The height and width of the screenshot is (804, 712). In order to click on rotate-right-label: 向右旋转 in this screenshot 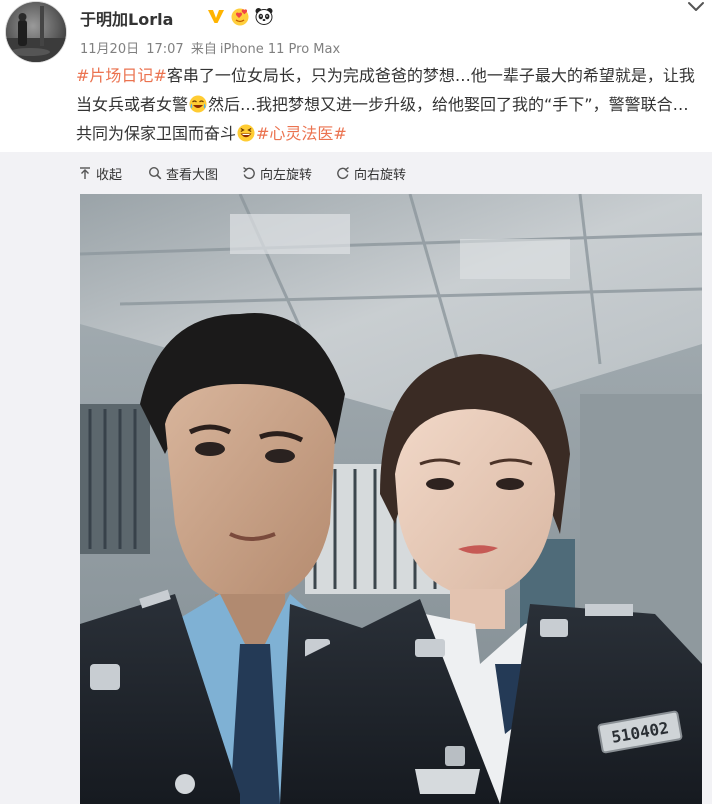, I will do `click(380, 175)`.